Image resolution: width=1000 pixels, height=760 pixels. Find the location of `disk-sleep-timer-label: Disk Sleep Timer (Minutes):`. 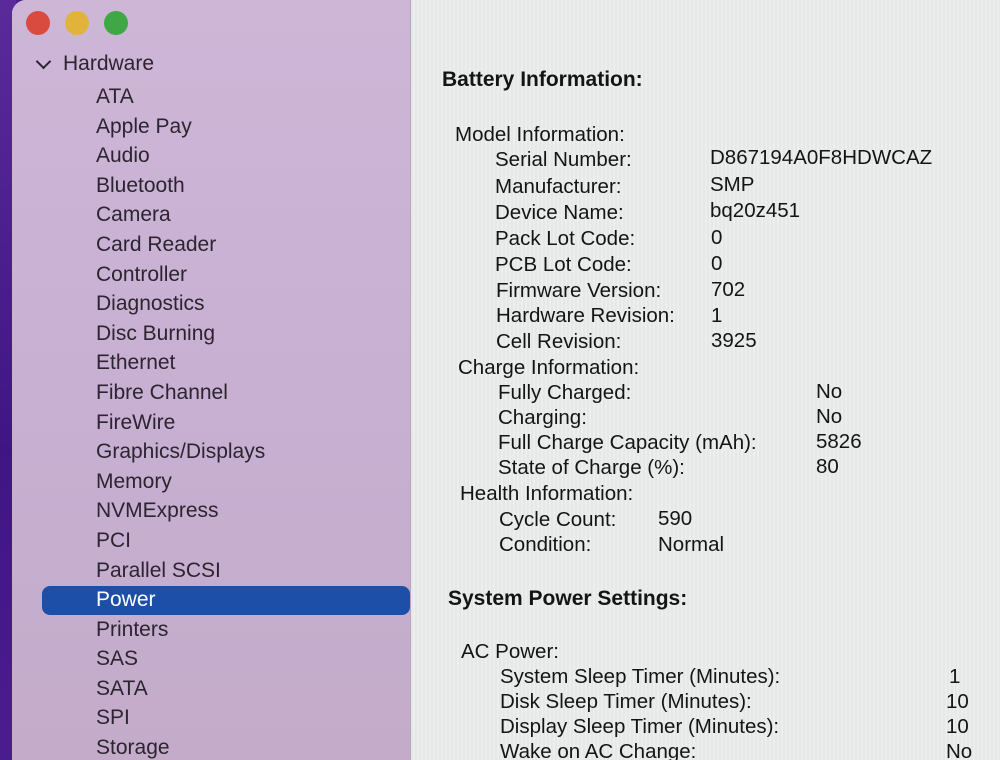

disk-sleep-timer-label: Disk Sleep Timer (Minutes): is located at coordinates (626, 701).